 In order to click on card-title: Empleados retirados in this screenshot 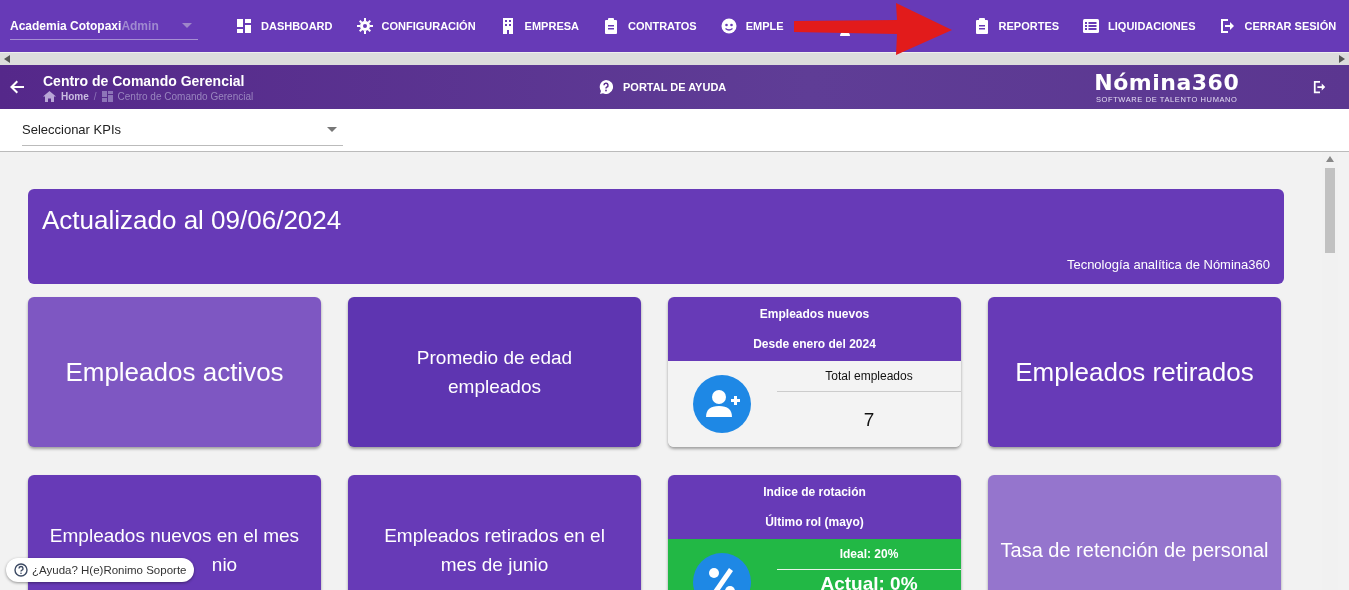, I will do `click(1134, 372)`.